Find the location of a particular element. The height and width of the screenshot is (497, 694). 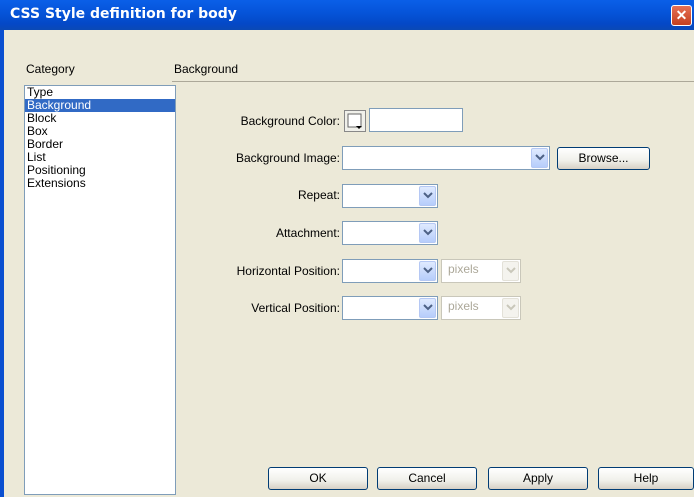

cancel-button: Cancel is located at coordinates (427, 478).